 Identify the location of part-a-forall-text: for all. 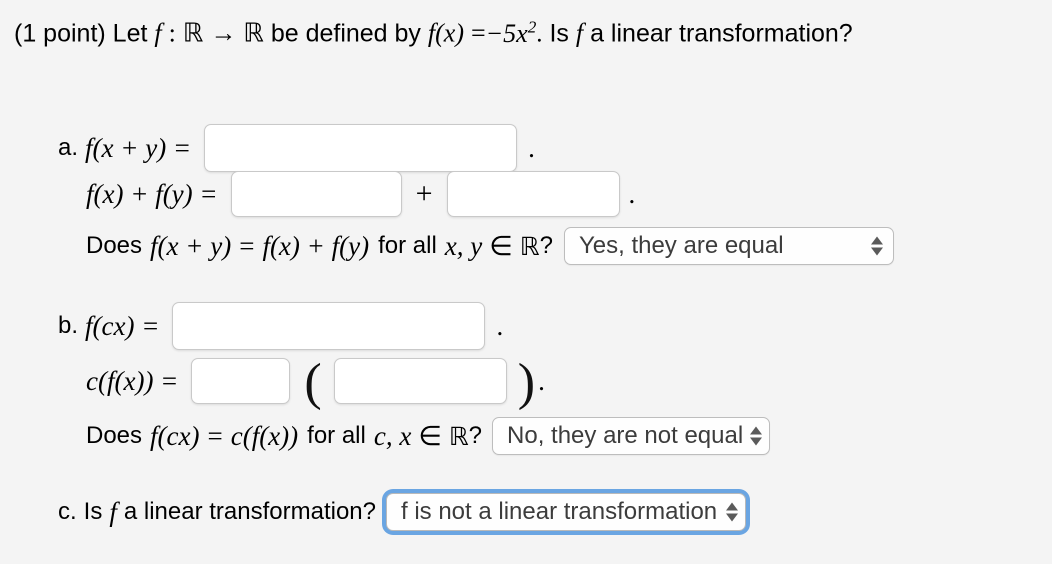
(407, 245).